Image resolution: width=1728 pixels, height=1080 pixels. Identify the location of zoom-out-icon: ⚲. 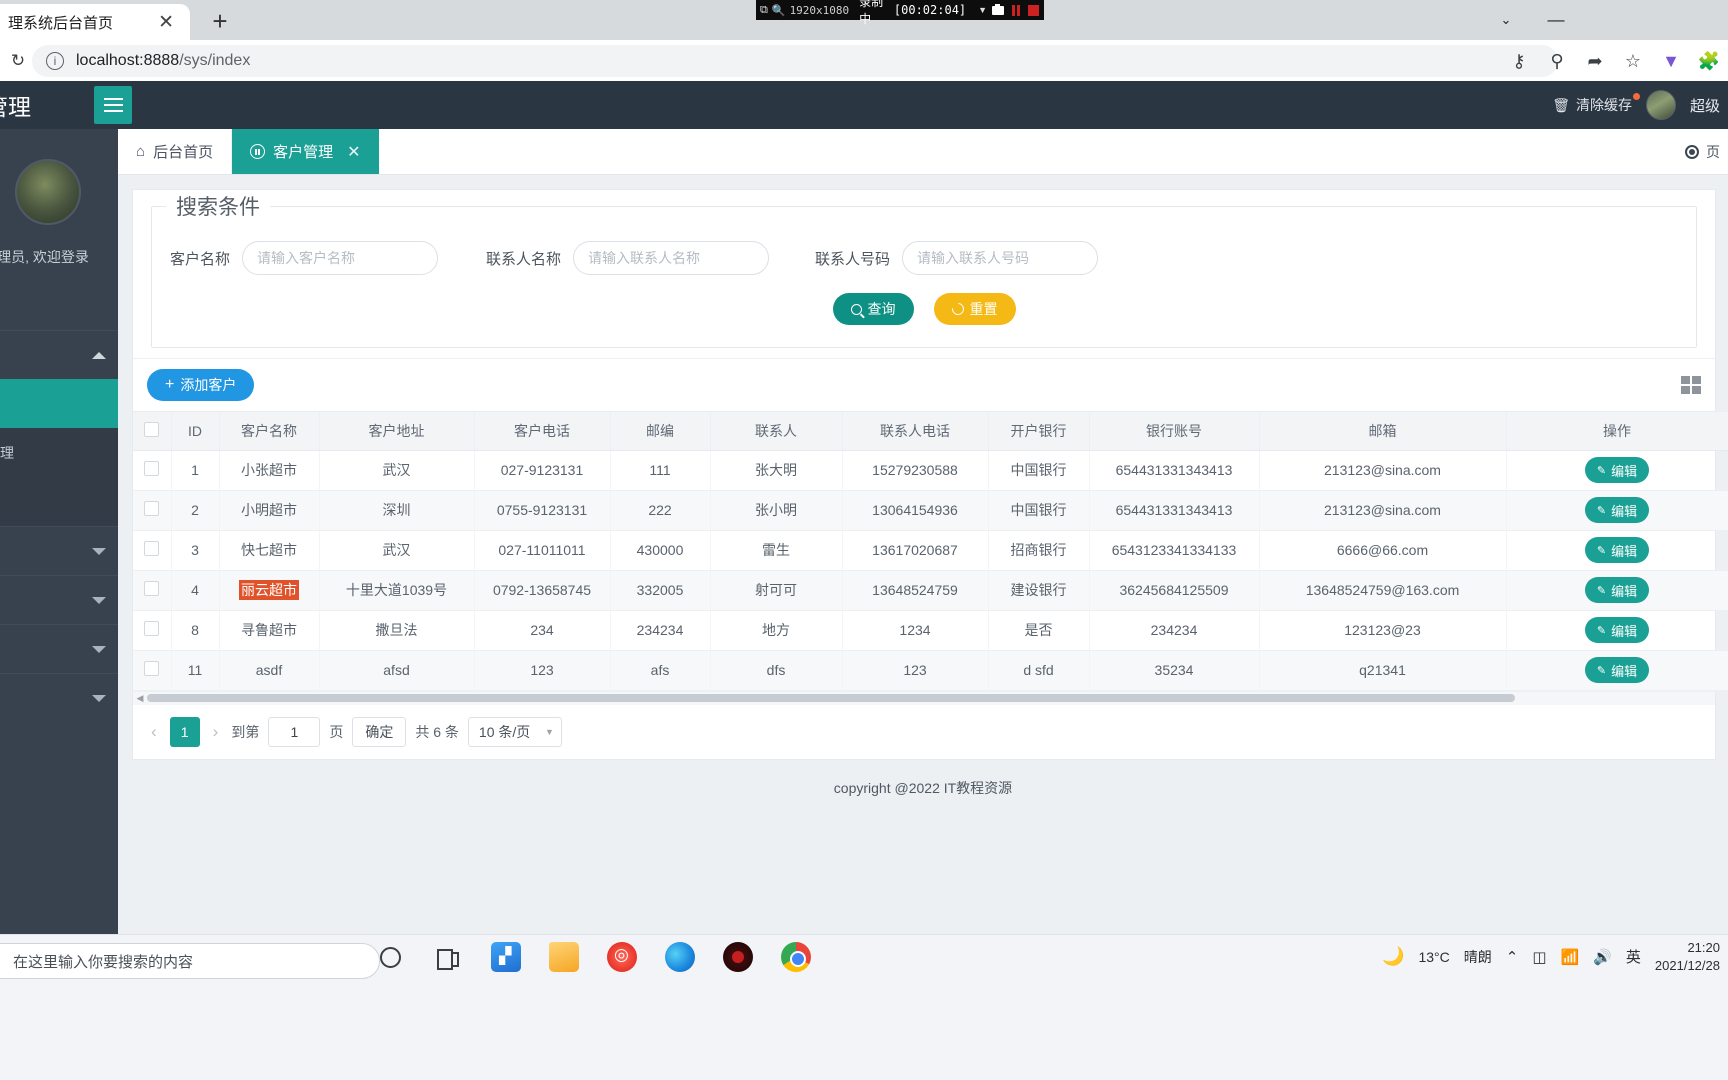
(1557, 61).